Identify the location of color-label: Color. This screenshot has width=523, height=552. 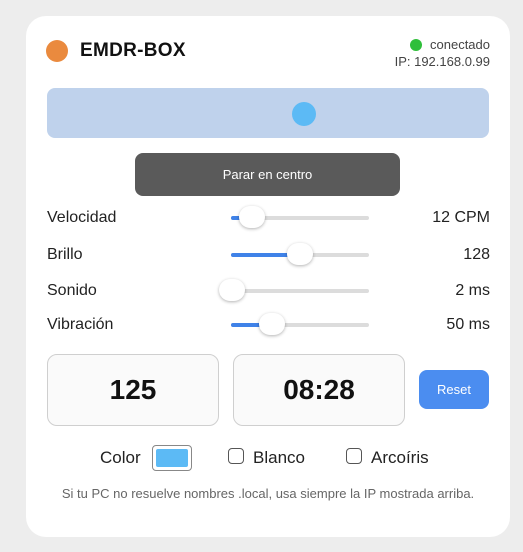
(120, 457).